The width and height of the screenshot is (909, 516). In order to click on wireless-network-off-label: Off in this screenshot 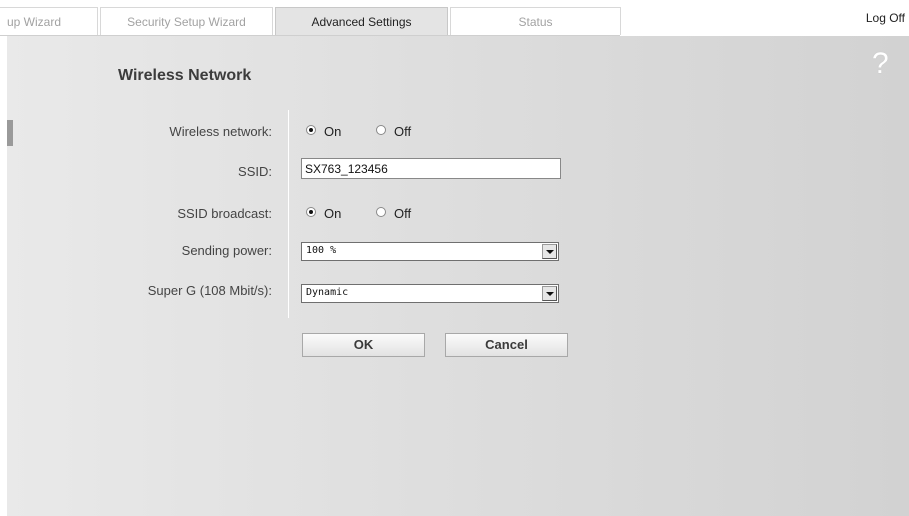, I will do `click(403, 131)`.